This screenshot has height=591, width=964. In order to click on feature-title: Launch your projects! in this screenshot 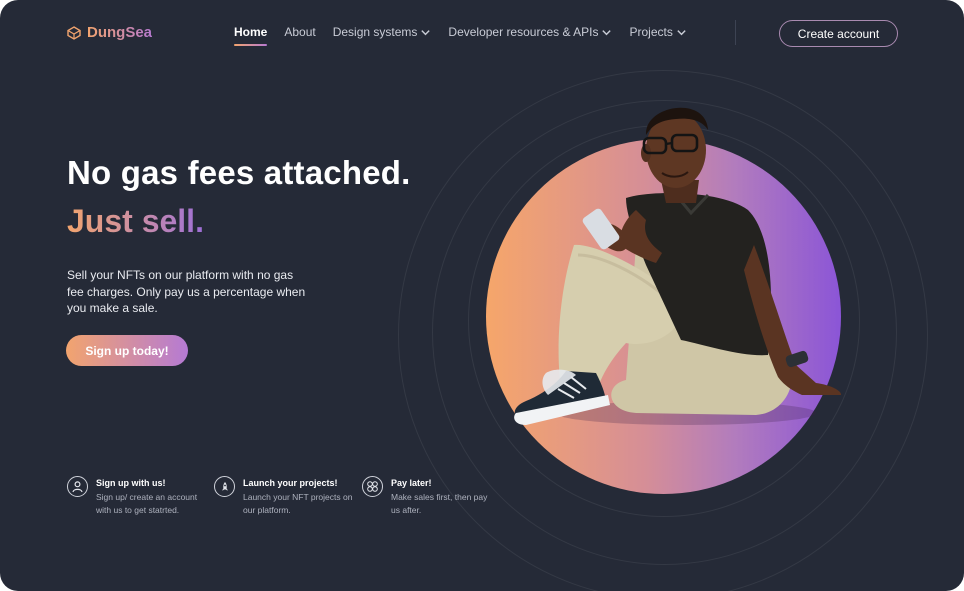, I will do `click(290, 483)`.